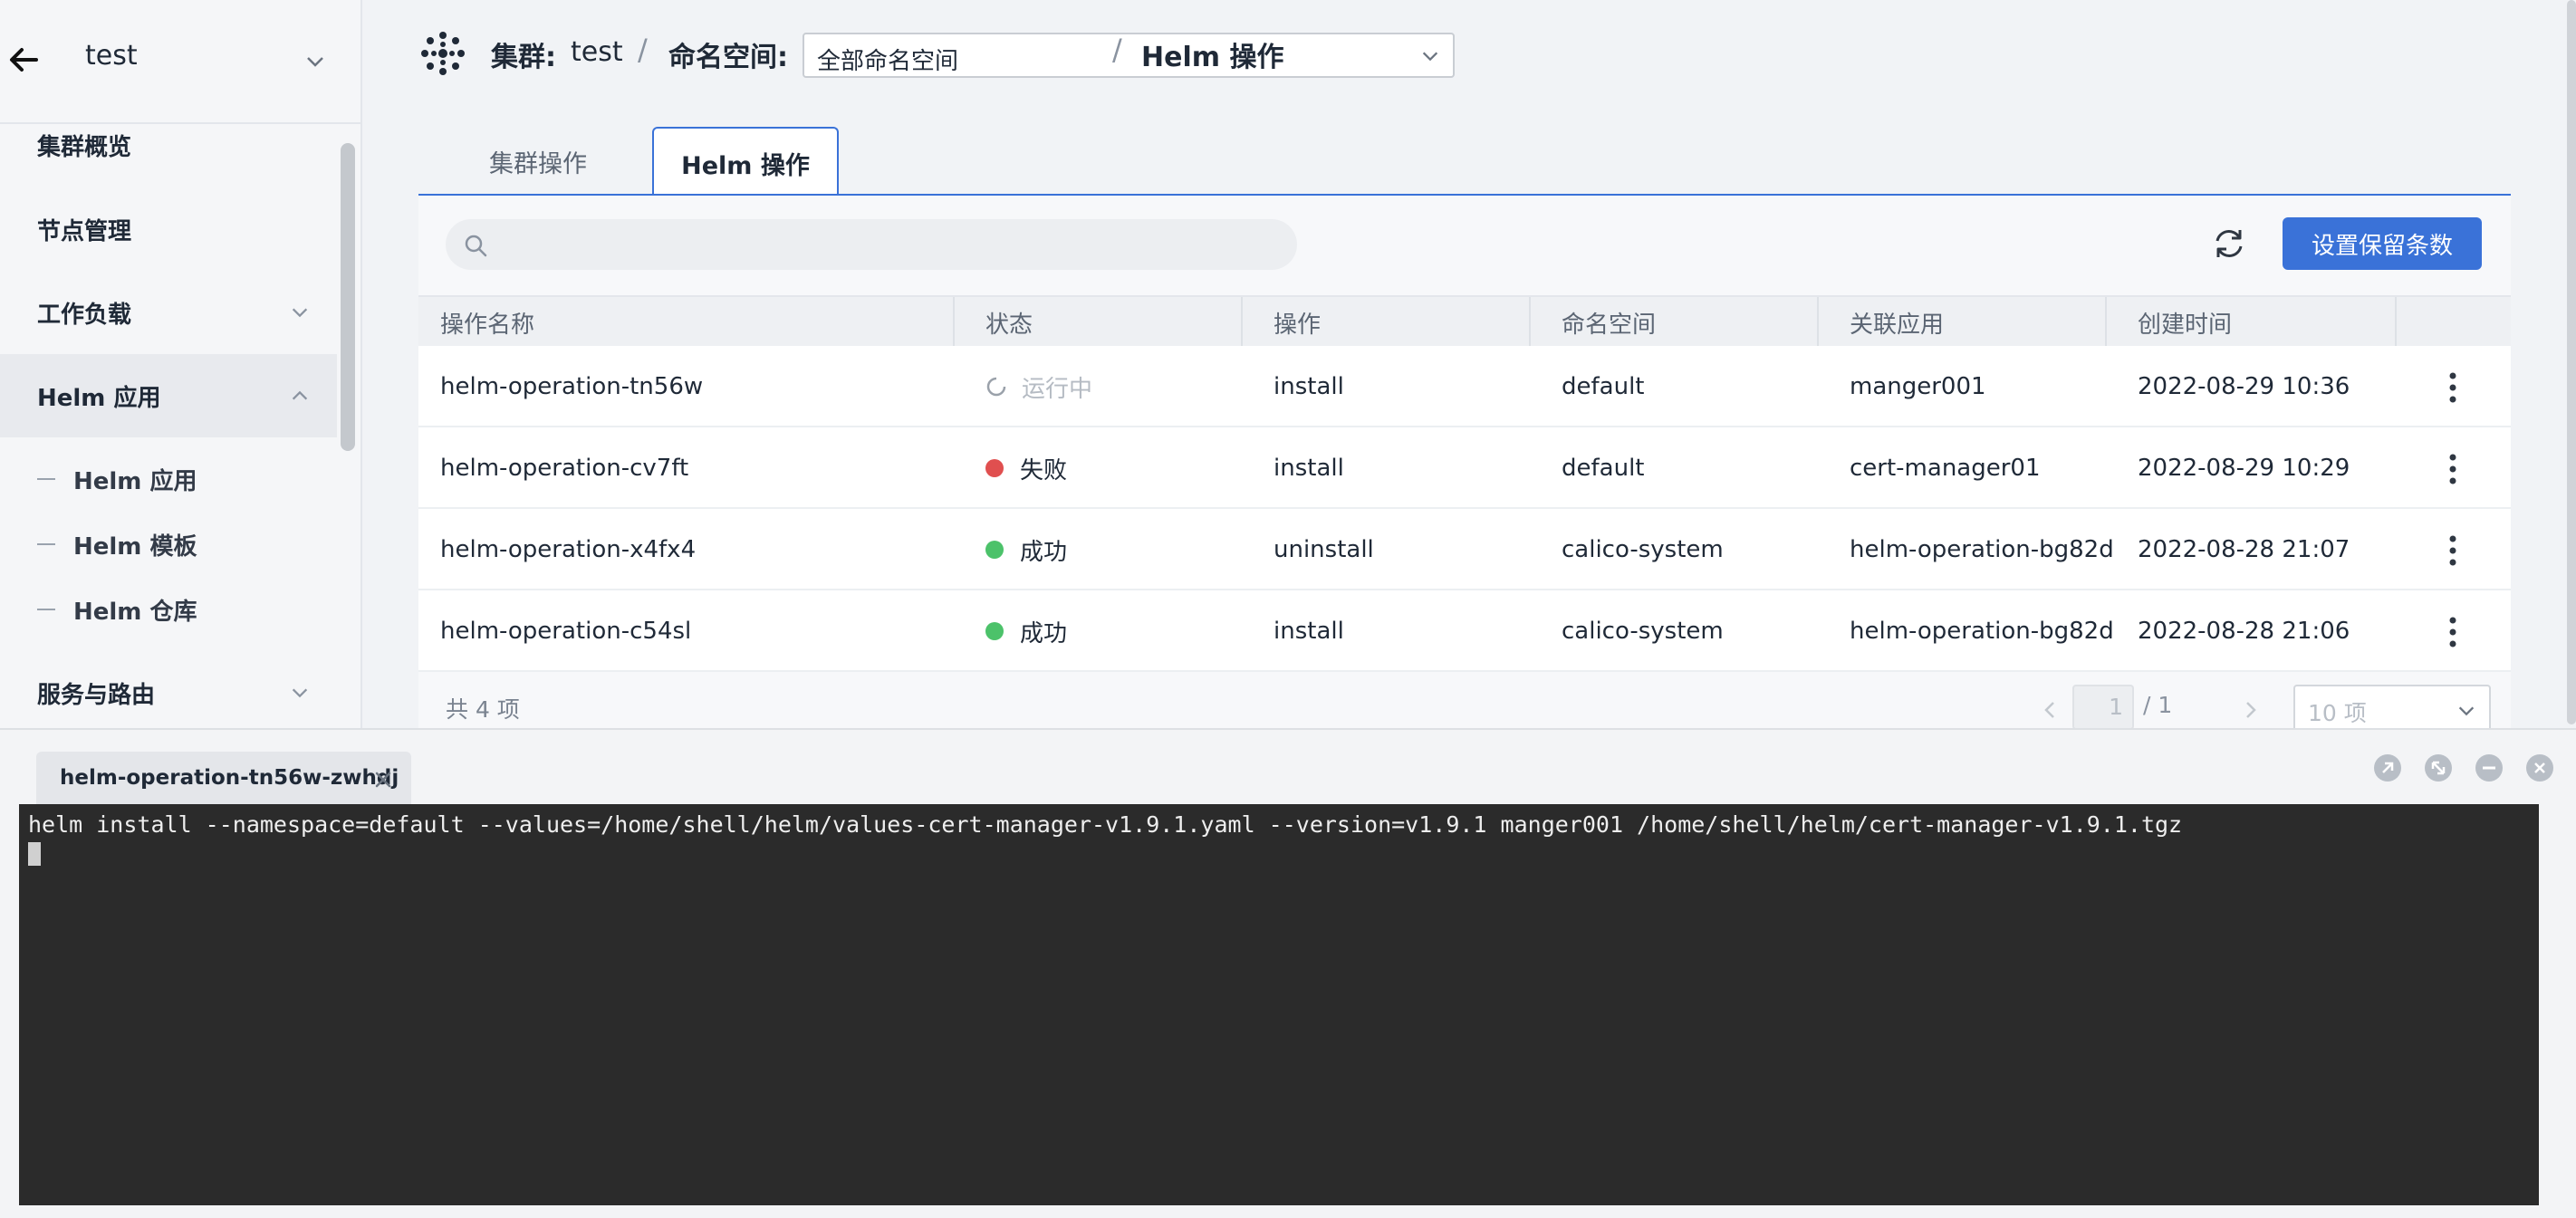 The width and height of the screenshot is (2576, 1218). I want to click on header-breadcrumb: 集群: test / 命名空间: 全部命名空间 / Helm 操作, so click(1469, 53).